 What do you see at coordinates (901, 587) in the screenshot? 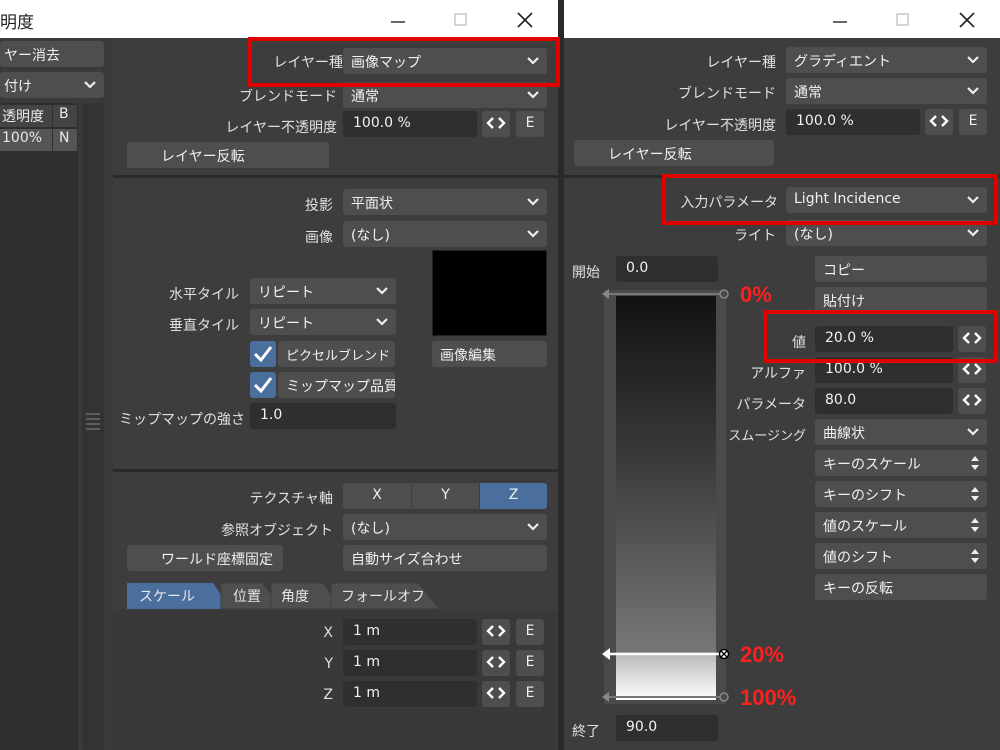
I see `key-invert-button: キーの反転` at bounding box center [901, 587].